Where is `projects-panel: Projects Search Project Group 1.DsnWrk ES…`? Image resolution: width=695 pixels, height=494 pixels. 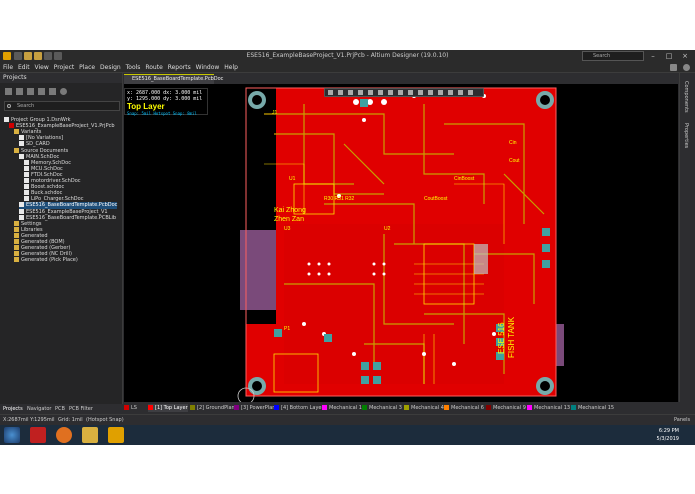 projects-panel: Projects Search Project Group 1.DsnWrk ES… is located at coordinates (61, 243).